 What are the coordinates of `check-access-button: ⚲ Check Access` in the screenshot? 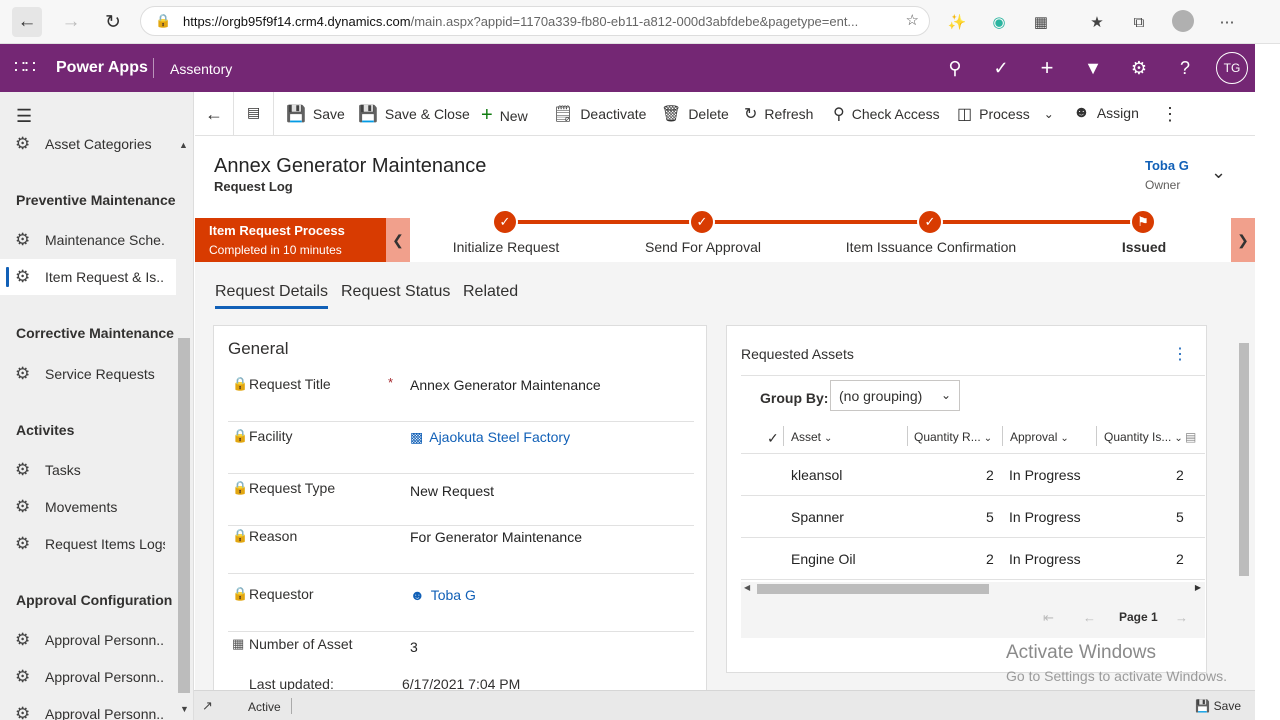 It's located at (886, 114).